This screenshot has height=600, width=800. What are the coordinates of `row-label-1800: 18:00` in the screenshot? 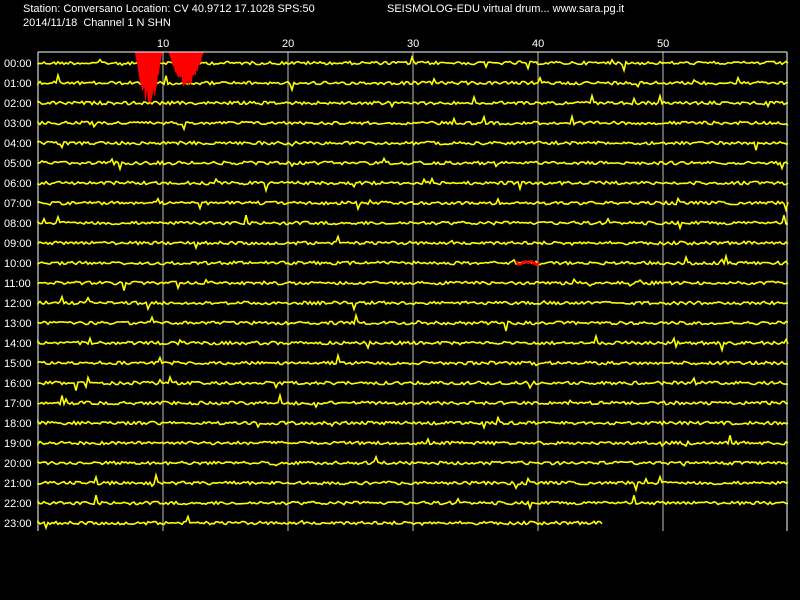 It's located at (18, 424).